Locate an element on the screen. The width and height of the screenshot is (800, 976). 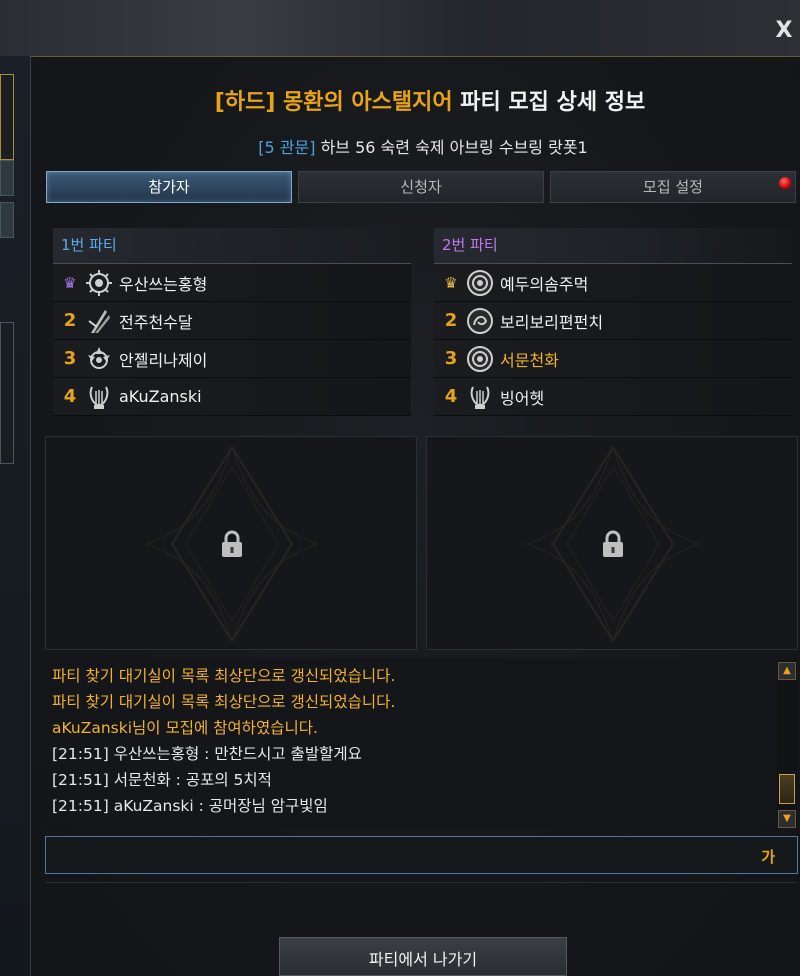
notification-dot-icon is located at coordinates (785, 183).